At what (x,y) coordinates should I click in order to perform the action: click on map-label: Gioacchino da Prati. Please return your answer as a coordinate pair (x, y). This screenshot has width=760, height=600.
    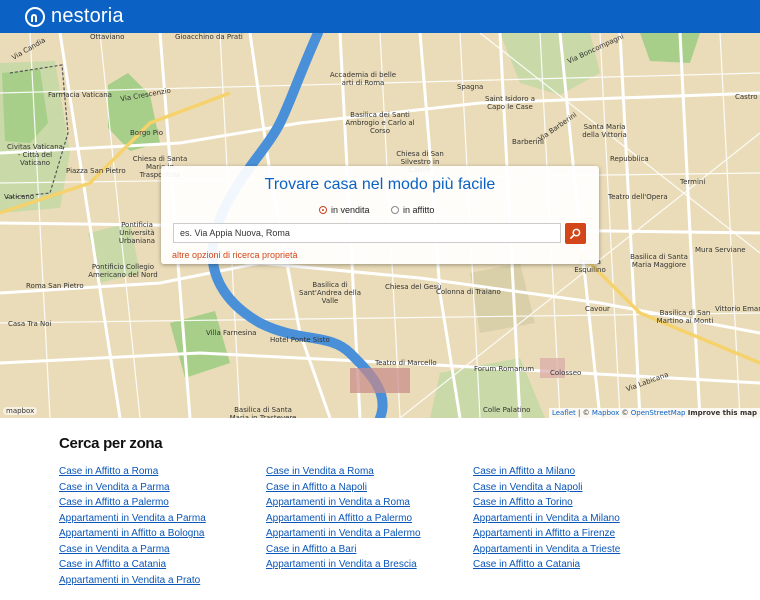
    Looking at the image, I should click on (209, 37).